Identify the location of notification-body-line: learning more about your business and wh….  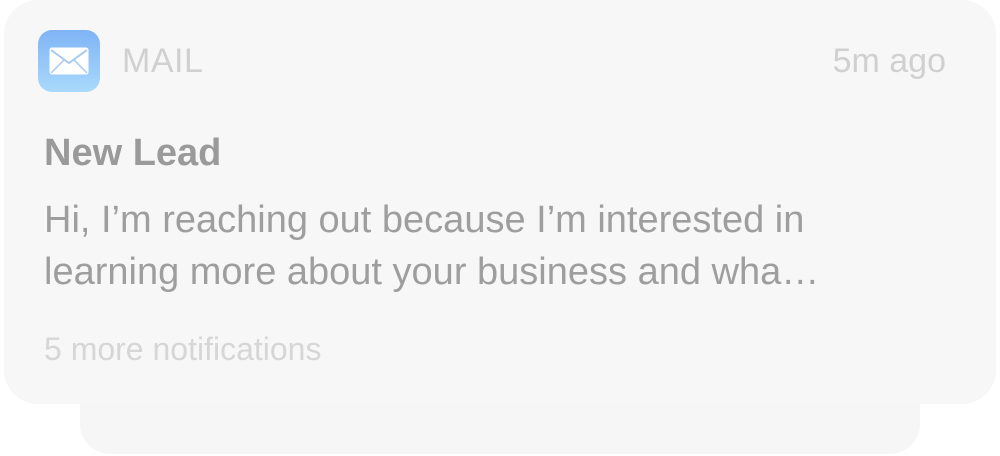
(432, 272).